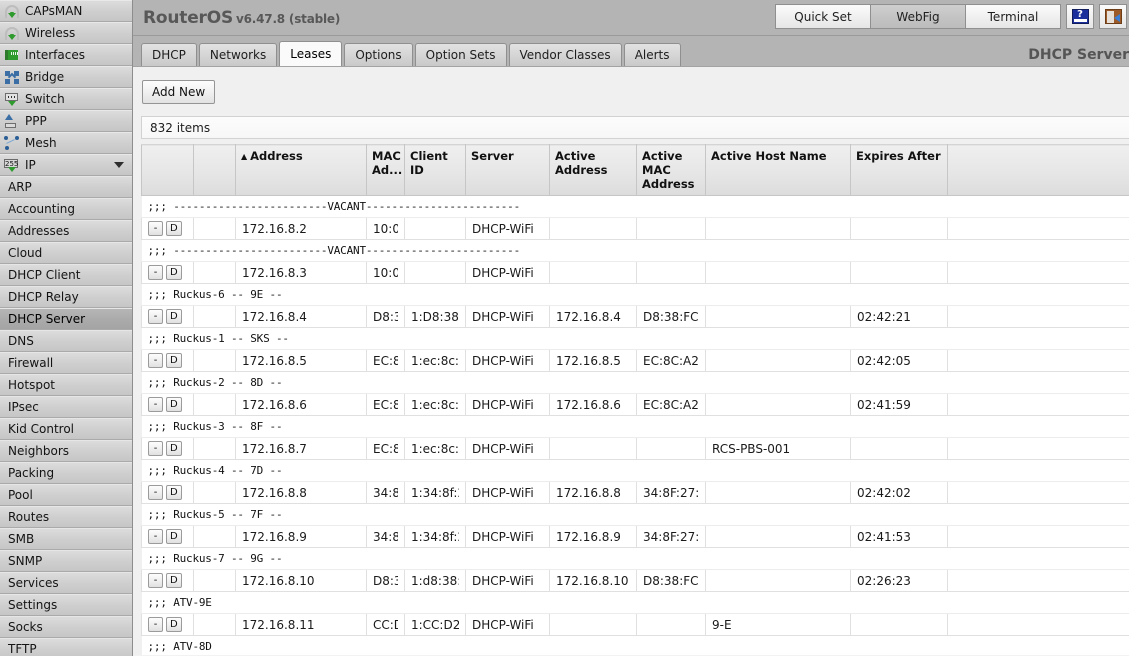  Describe the element at coordinates (778, 228) in the screenshot. I see `cell-active-host` at that location.